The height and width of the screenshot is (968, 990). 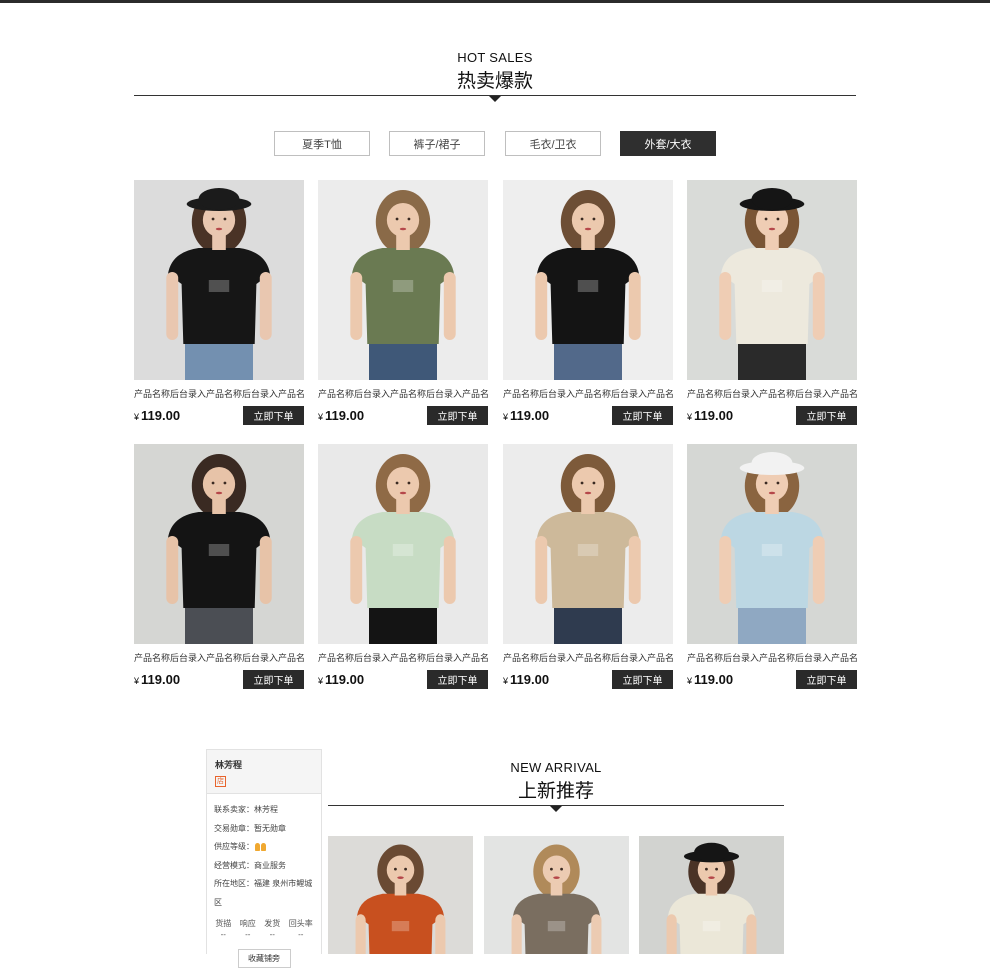 I want to click on category-tab: 毛衣/卫衣, so click(x=553, y=143).